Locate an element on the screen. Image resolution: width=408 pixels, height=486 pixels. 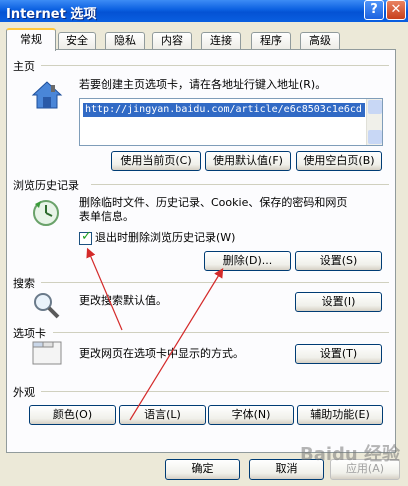
close-icon: ✕ is located at coordinates (396, 9).